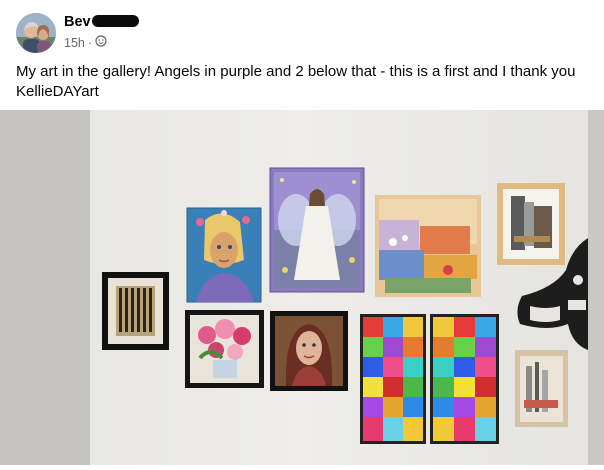 This screenshot has width=604, height=470. I want to click on artwork-portrait-woman, so click(309, 351).